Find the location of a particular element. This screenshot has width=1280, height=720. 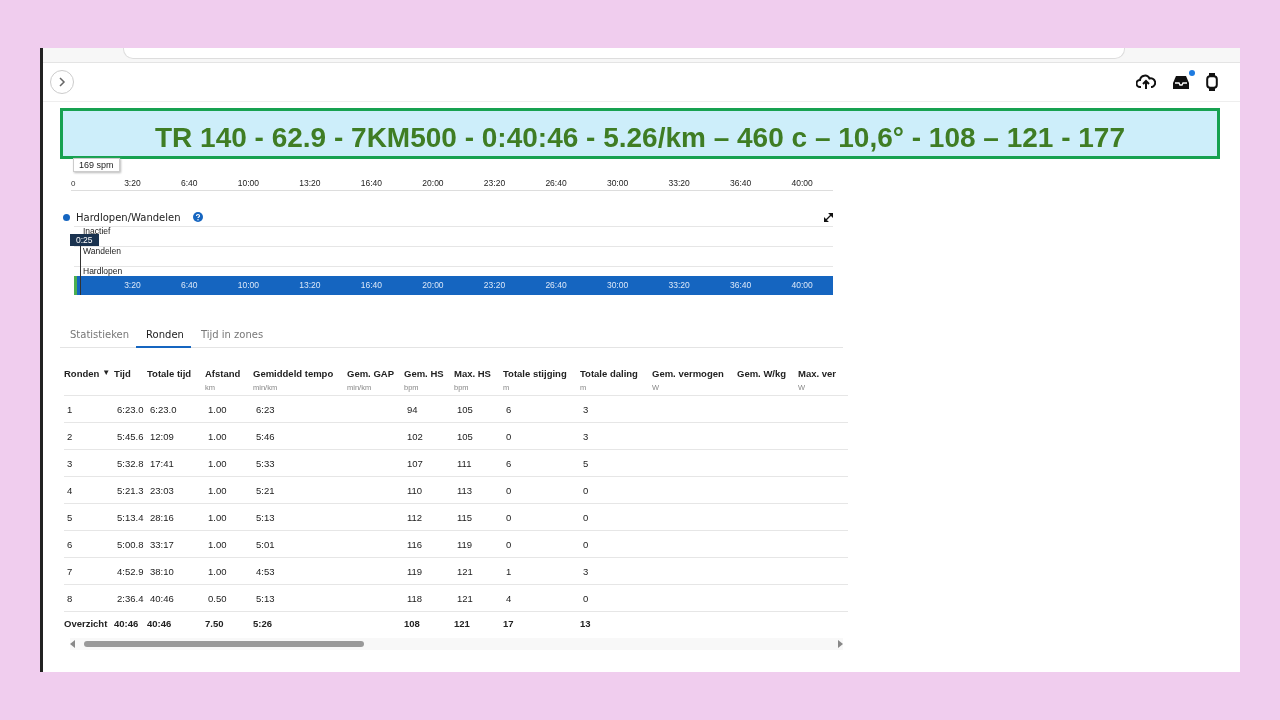

tab: Tijd in zones is located at coordinates (230, 336).